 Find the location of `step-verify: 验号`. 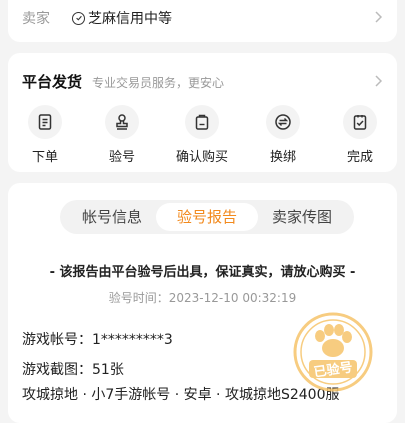

step-verify: 验号 is located at coordinates (122, 135).